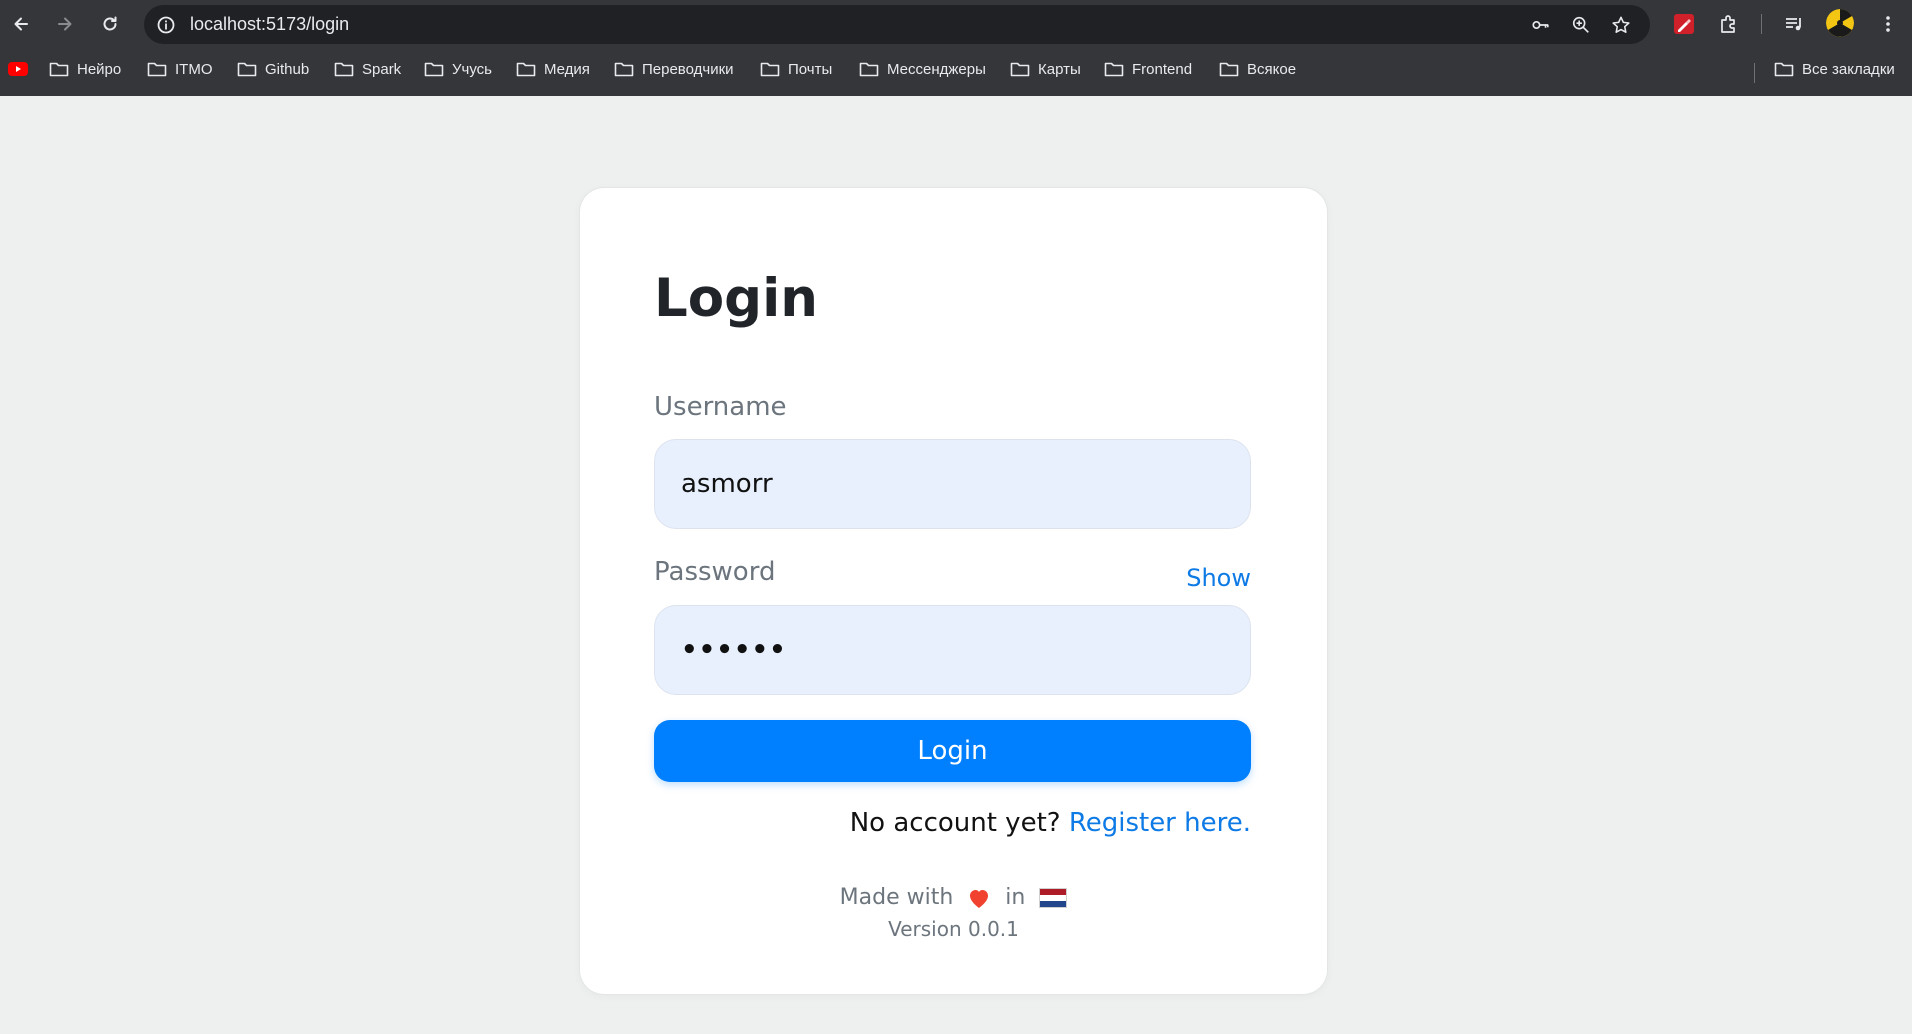 This screenshot has width=1912, height=1034. What do you see at coordinates (1761, 24) in the screenshot?
I see `toolbar-divider` at bounding box center [1761, 24].